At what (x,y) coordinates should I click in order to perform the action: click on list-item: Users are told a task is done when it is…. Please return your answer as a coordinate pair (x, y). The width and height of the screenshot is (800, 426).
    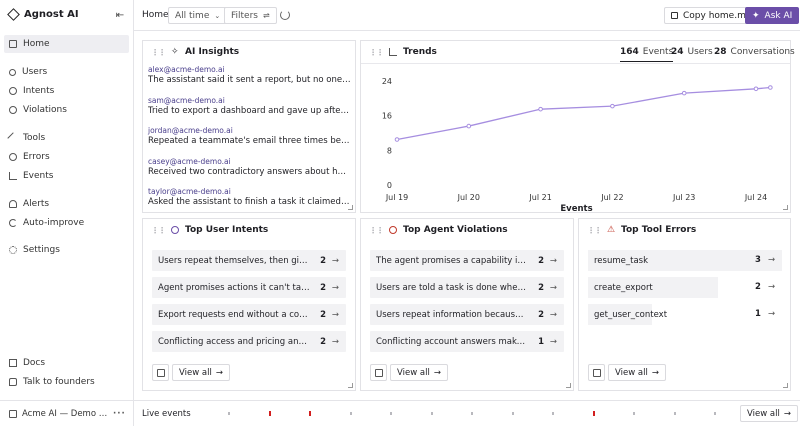
    Looking at the image, I should click on (467, 287).